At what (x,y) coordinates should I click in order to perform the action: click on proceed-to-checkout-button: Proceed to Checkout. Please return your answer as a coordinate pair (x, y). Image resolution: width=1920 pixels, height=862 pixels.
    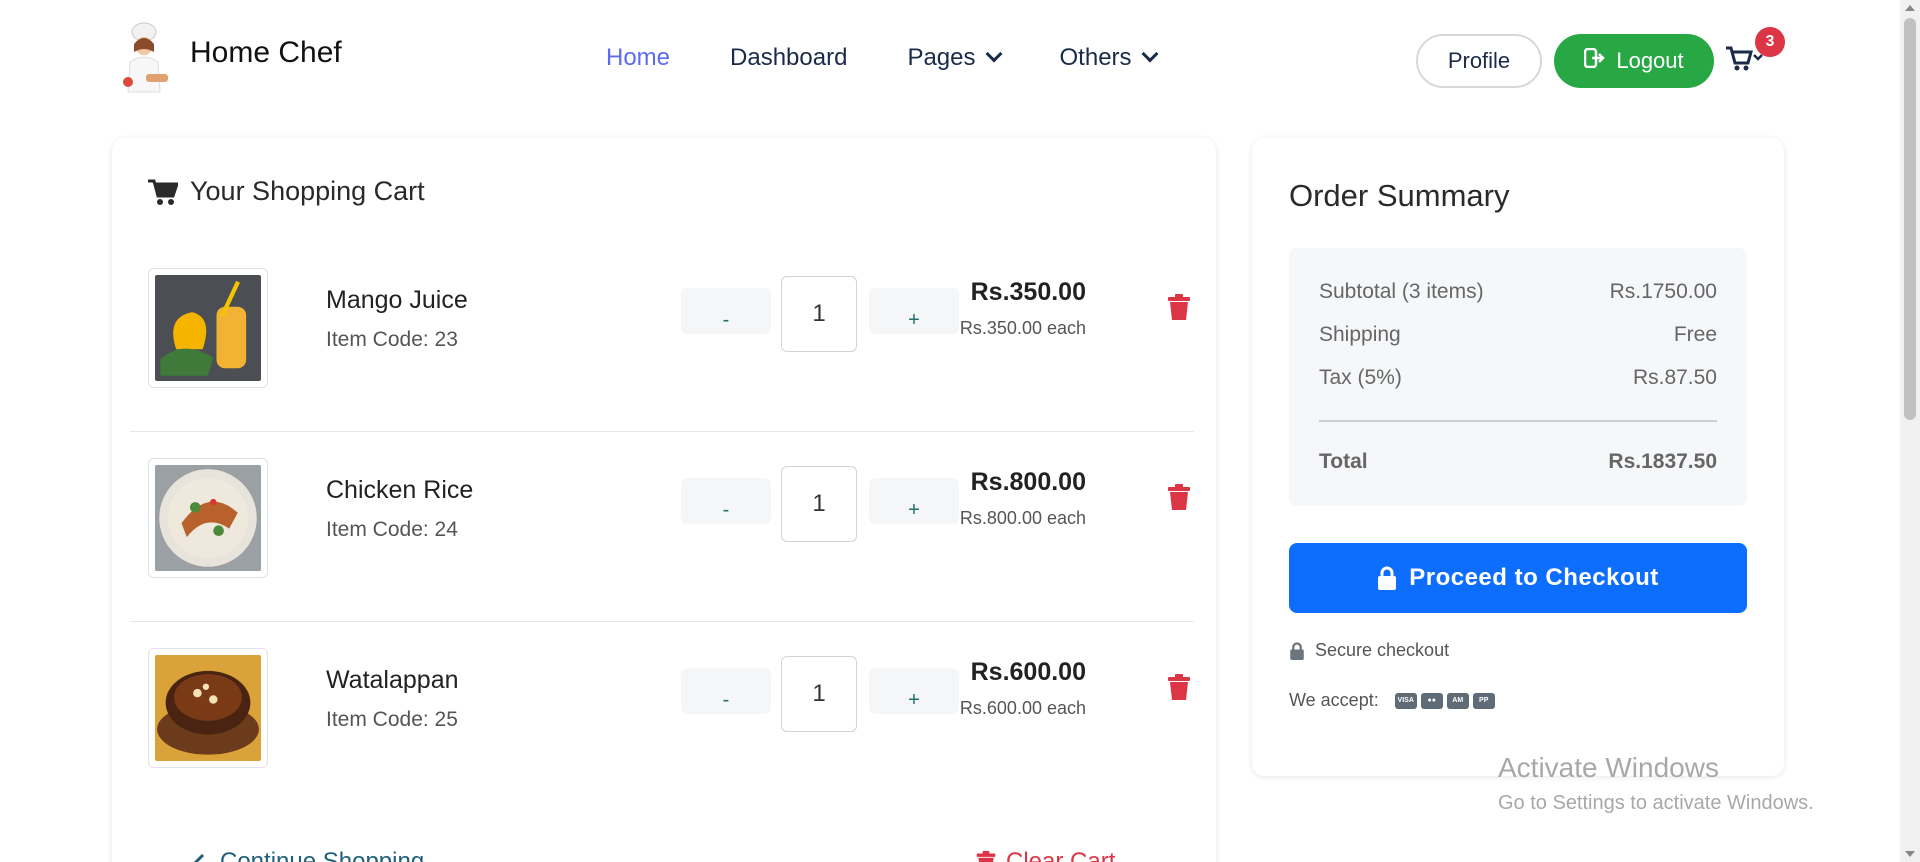
    Looking at the image, I should click on (1518, 578).